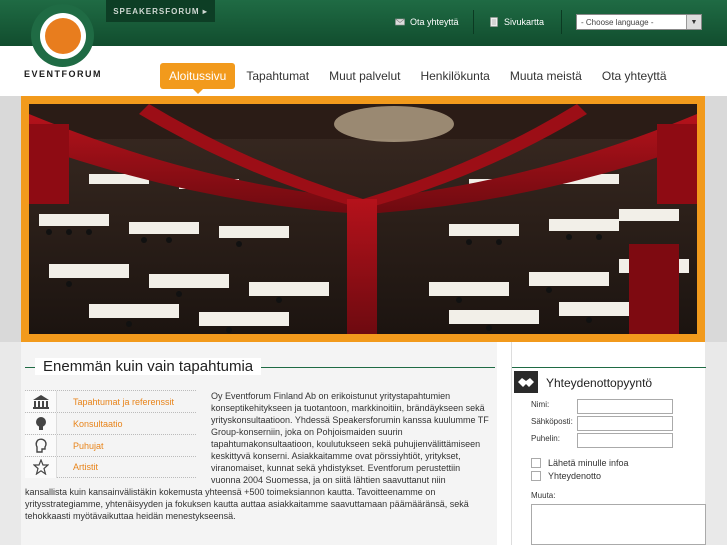 This screenshot has width=727, height=545. Describe the element at coordinates (41, 445) in the screenshot. I see `speaker-head-icon` at that location.